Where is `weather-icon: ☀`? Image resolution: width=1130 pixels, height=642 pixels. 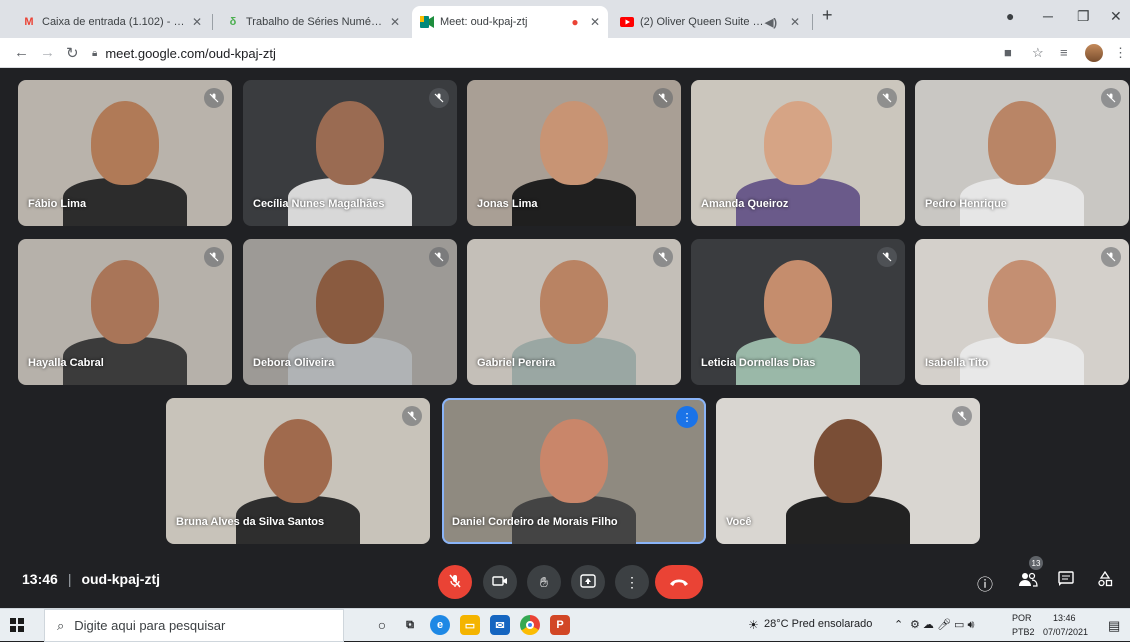 weather-icon: ☀ is located at coordinates (753, 625).